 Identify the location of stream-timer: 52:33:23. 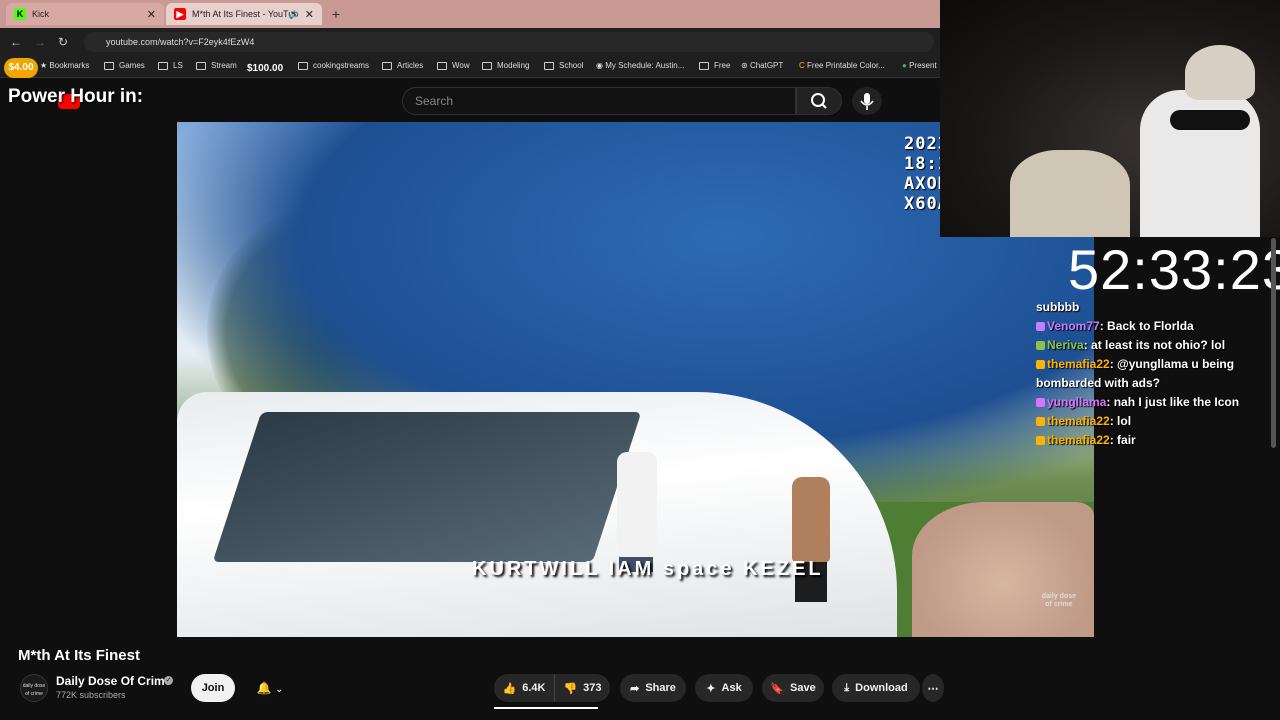
(1174, 269).